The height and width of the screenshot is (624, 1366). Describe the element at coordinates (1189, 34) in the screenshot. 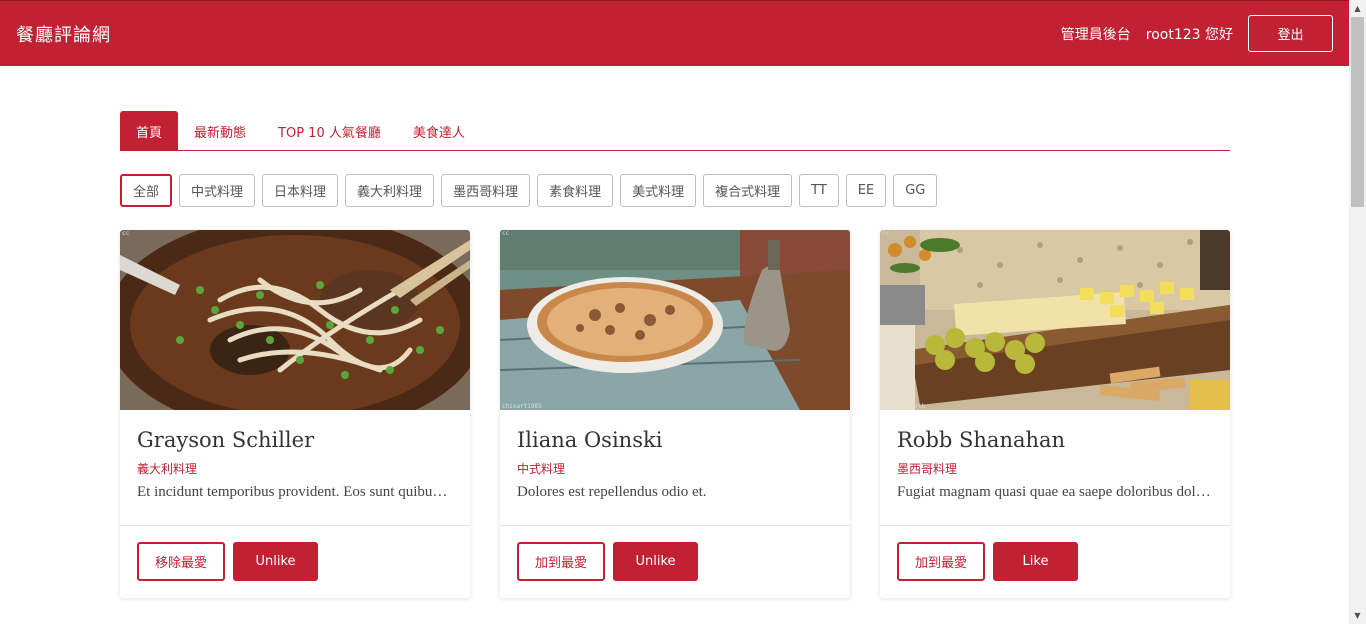

I see `user-greeting: root123 您好` at that location.